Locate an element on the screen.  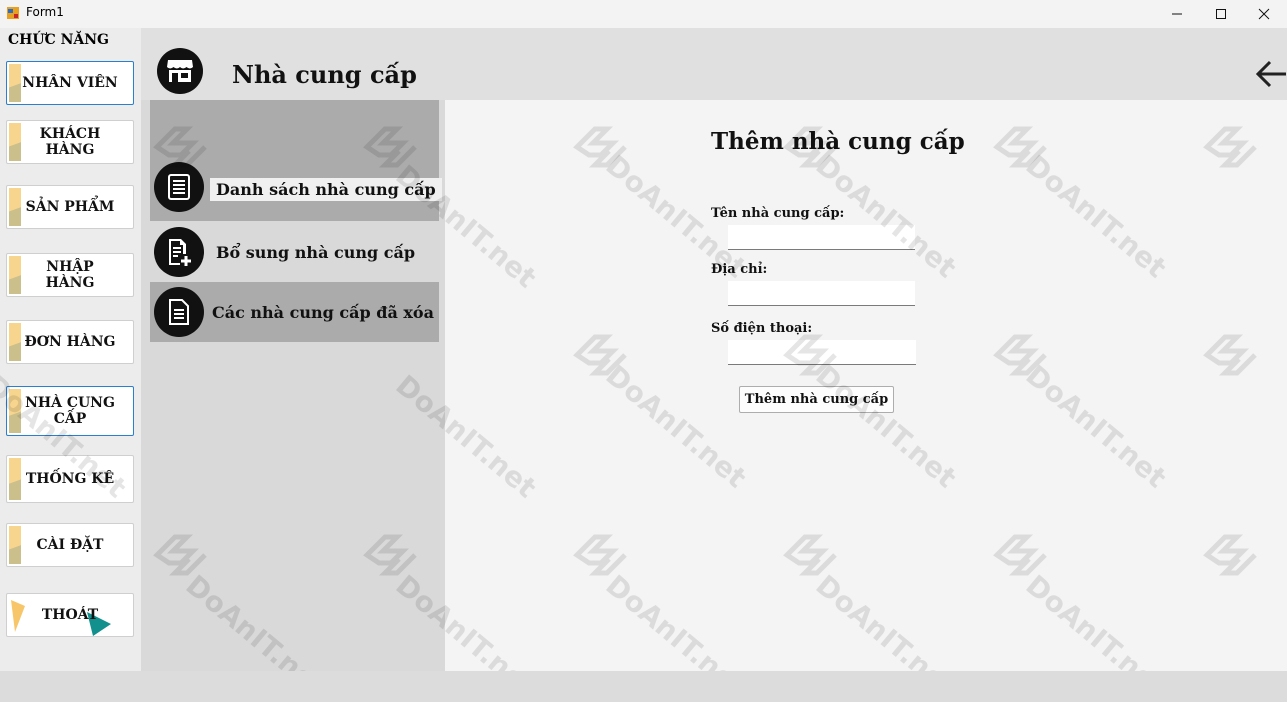
add-document-icon is located at coordinates (179, 252).